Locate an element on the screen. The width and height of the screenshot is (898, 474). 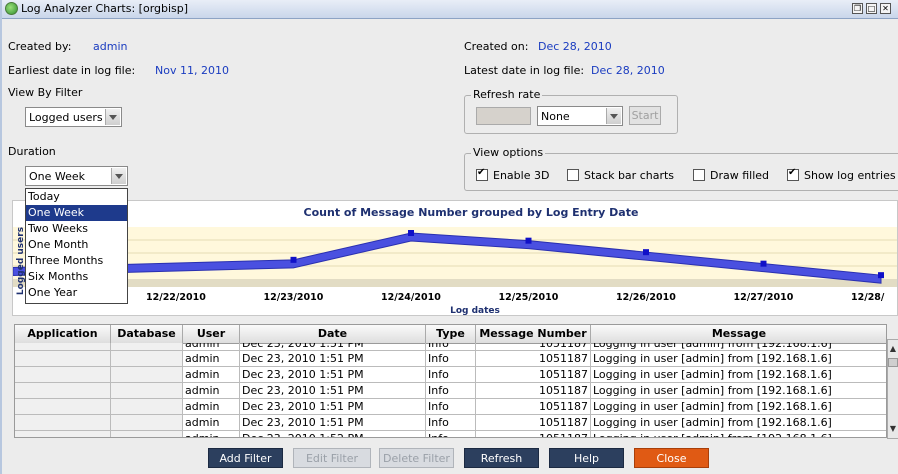
scroll-up-icon: ▲ is located at coordinates (893, 349).